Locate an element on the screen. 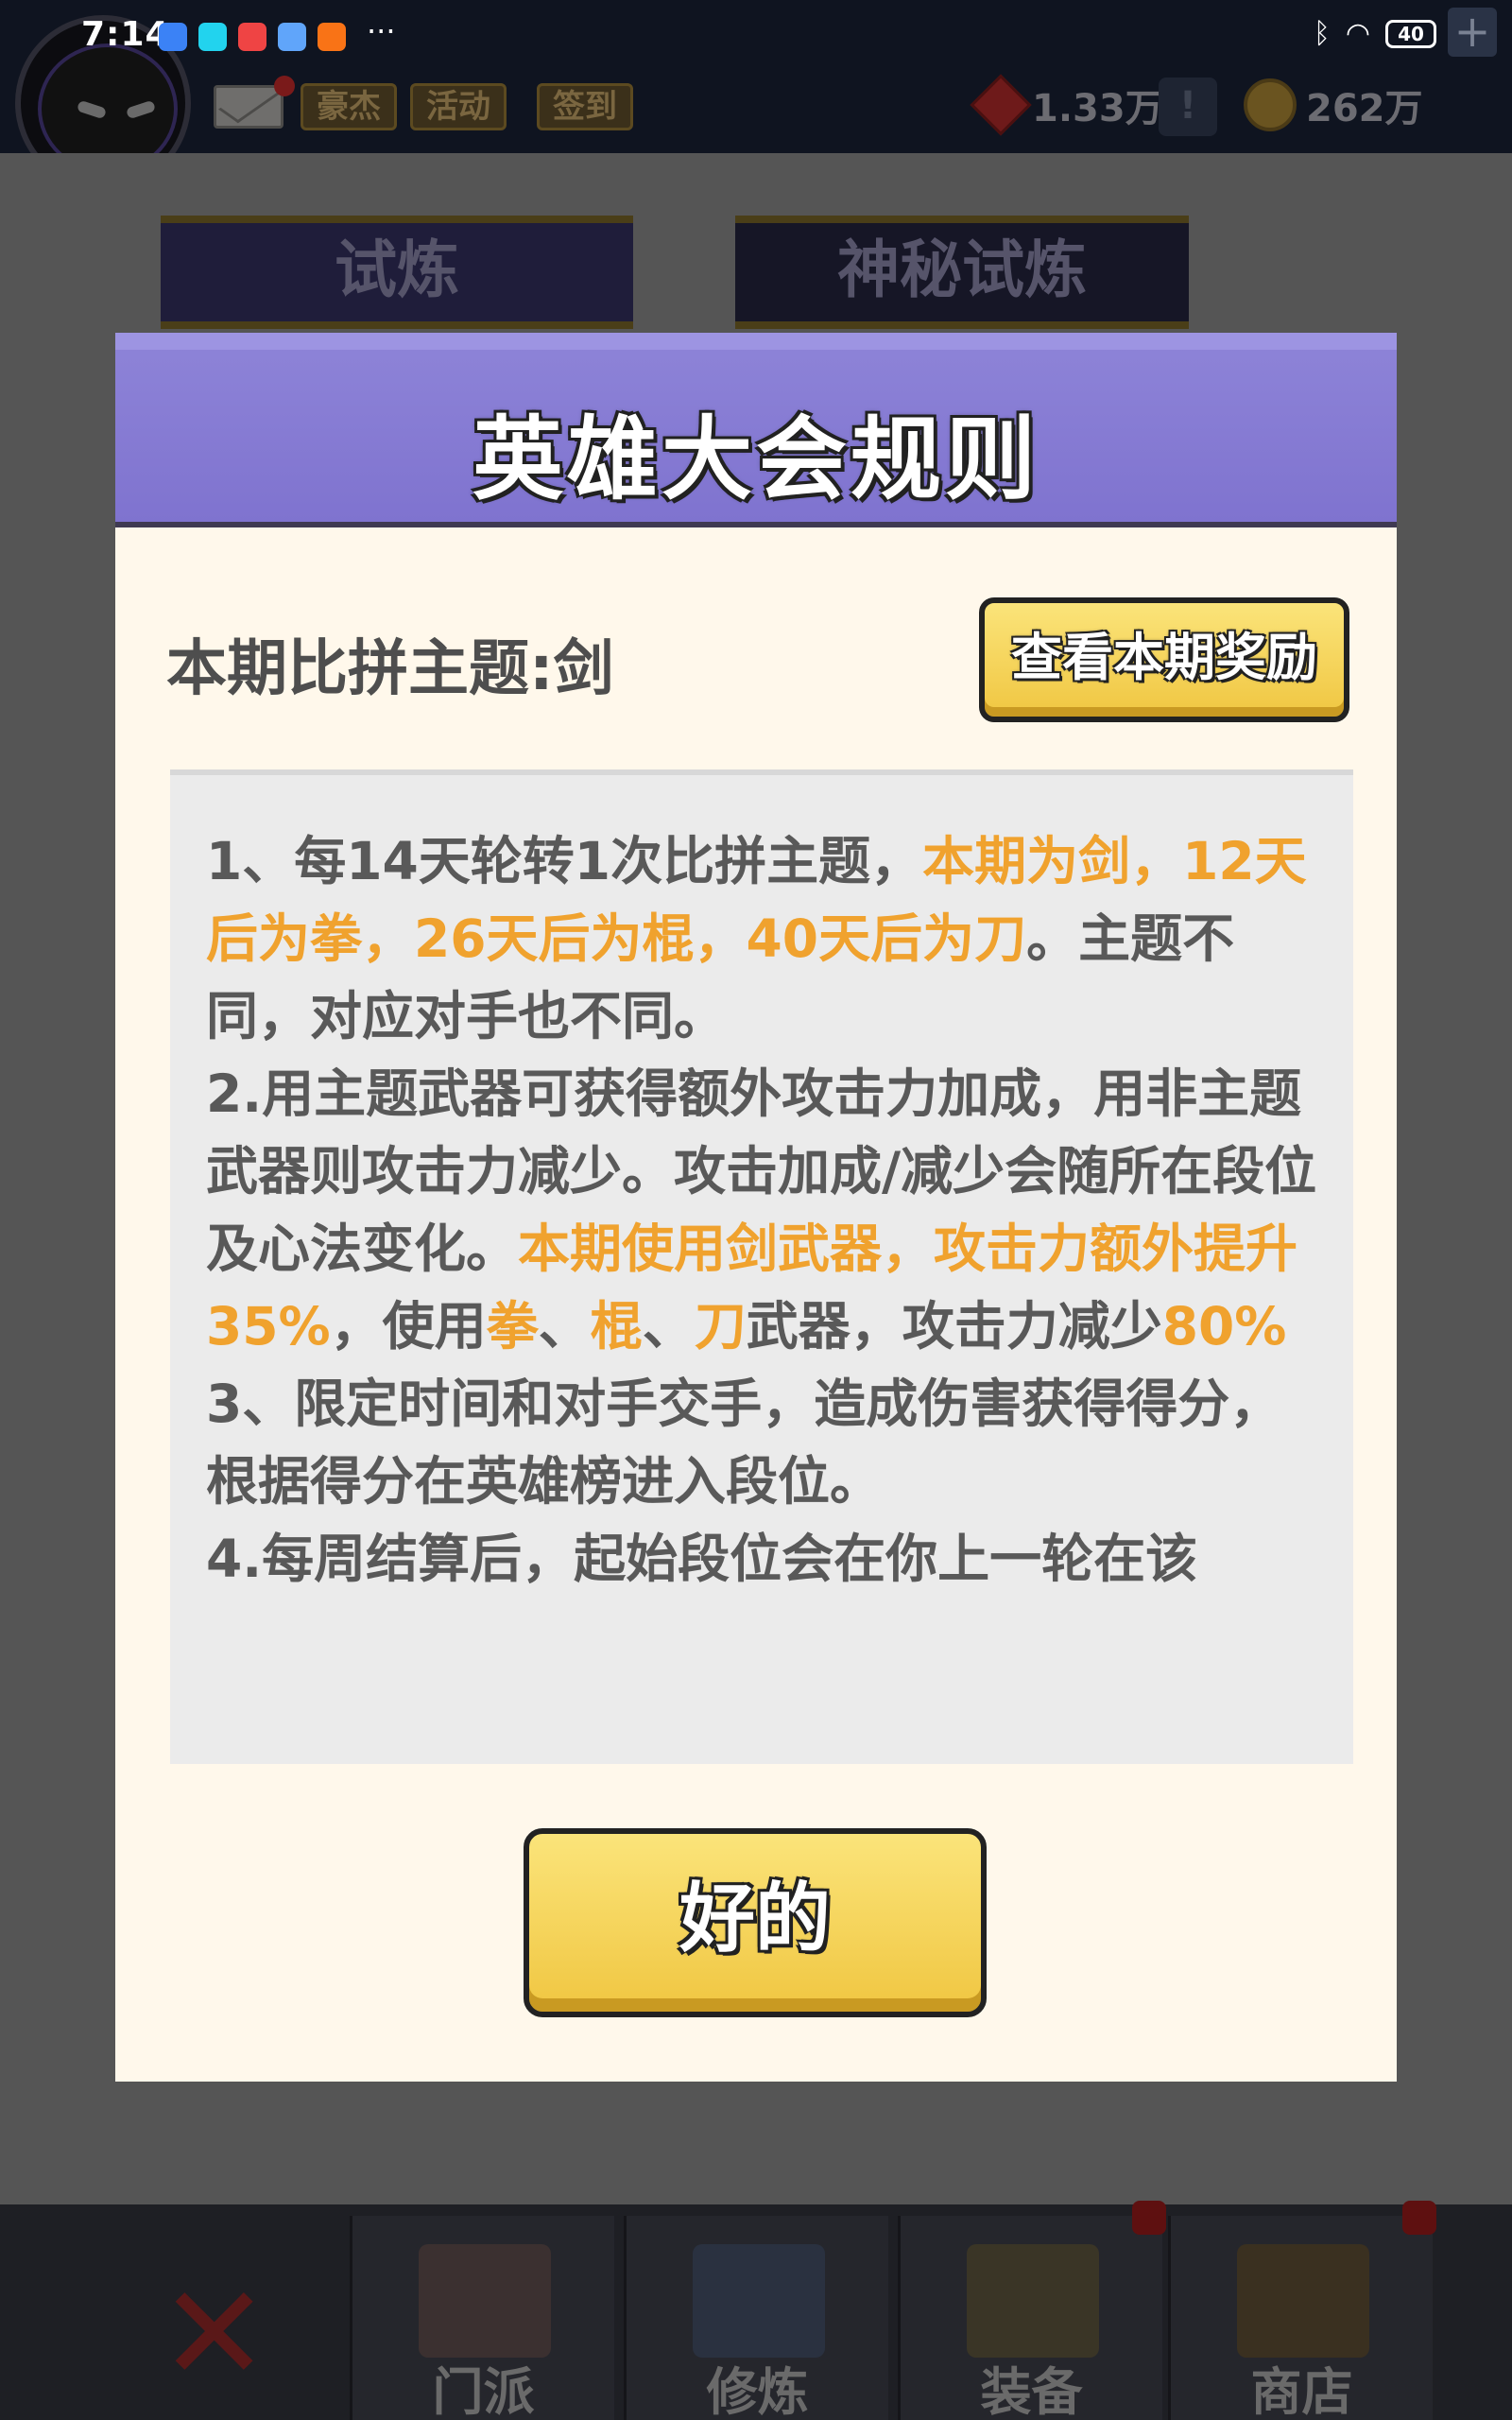 This screenshot has width=1512, height=2420. add-gems-button: ! is located at coordinates (1188, 107).